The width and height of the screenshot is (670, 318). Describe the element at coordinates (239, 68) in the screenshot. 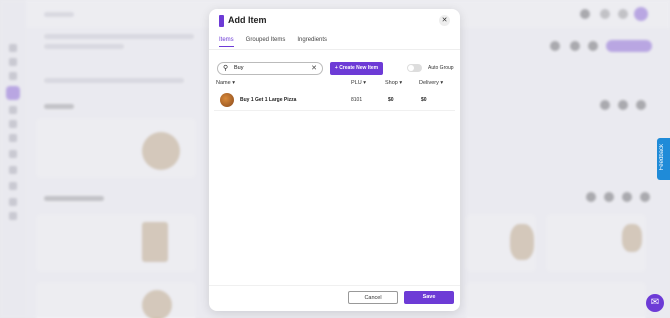

I see `search-value: Buy` at that location.